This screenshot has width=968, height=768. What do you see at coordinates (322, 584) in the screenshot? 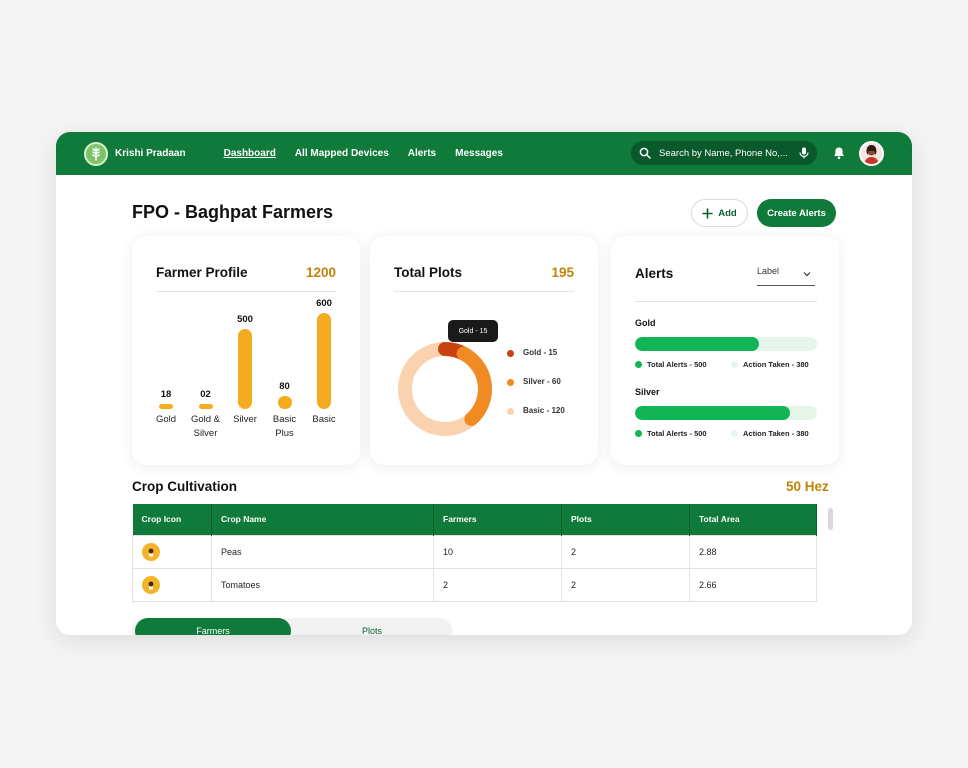
I see `crop-name: Tomatoes` at bounding box center [322, 584].